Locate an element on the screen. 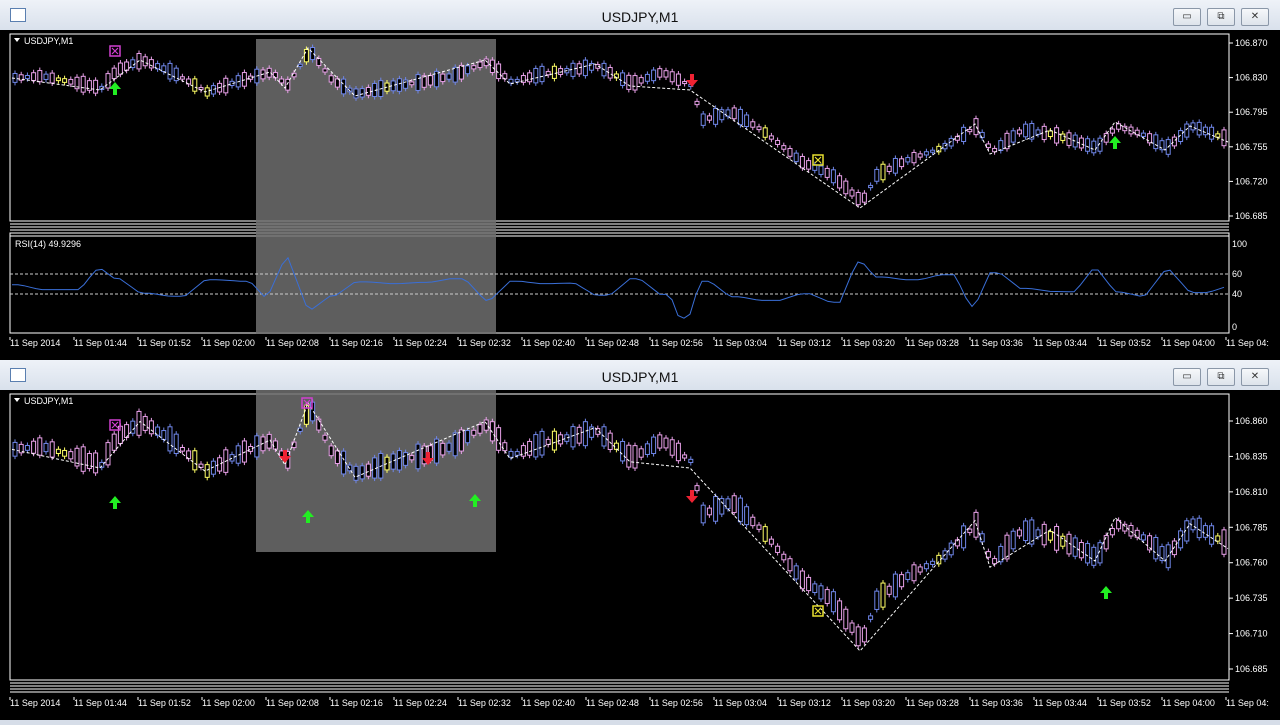  time-label: 11 Sep 02:16 is located at coordinates (356, 343).